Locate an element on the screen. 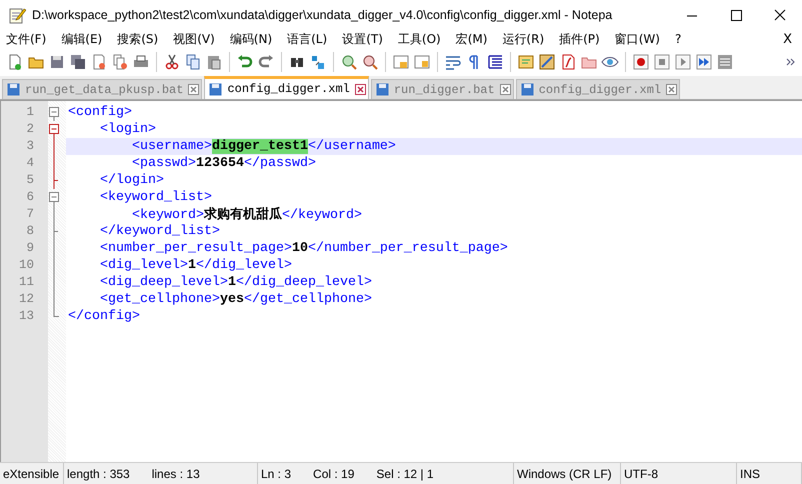 Image resolution: width=802 pixels, height=484 pixels. line-number: 12 is located at coordinates (26, 299).